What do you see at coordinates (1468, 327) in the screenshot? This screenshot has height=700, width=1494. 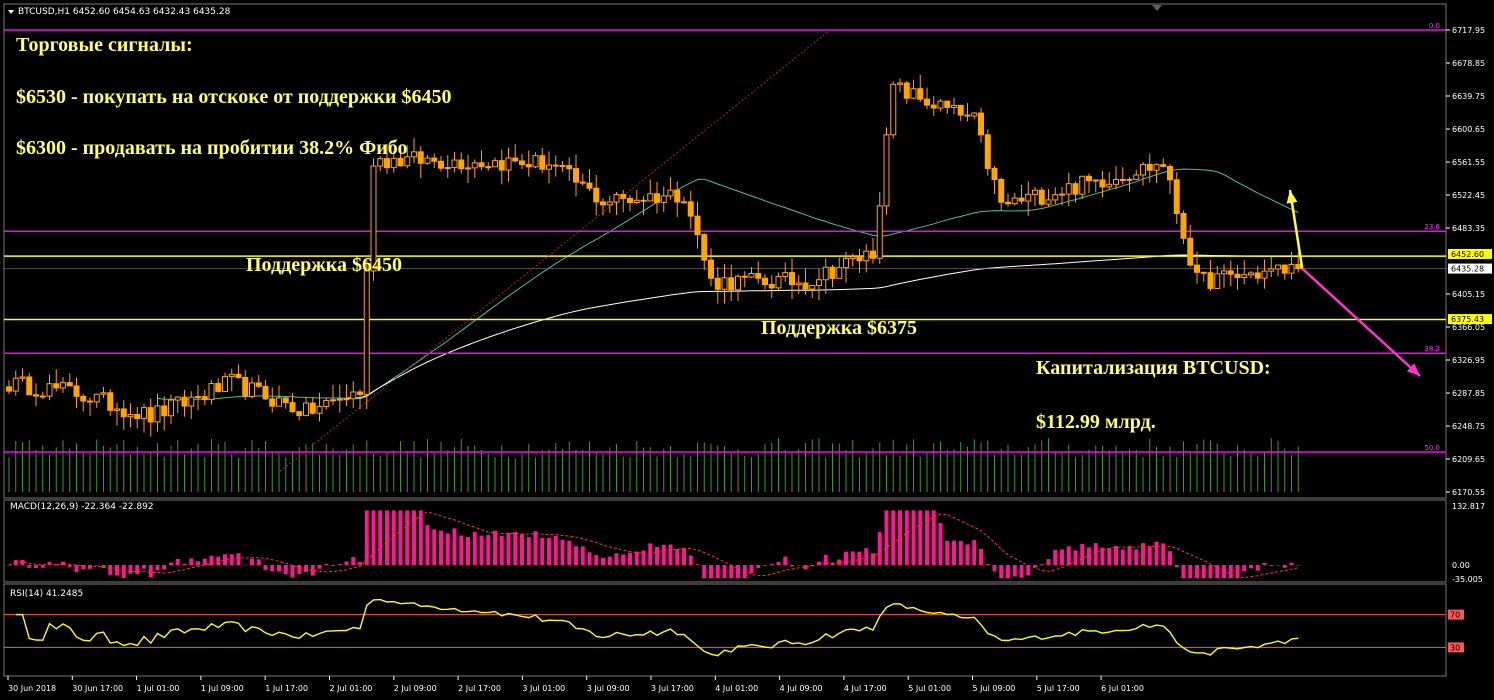 I see `price-tick-label: 6366.05` at bounding box center [1468, 327].